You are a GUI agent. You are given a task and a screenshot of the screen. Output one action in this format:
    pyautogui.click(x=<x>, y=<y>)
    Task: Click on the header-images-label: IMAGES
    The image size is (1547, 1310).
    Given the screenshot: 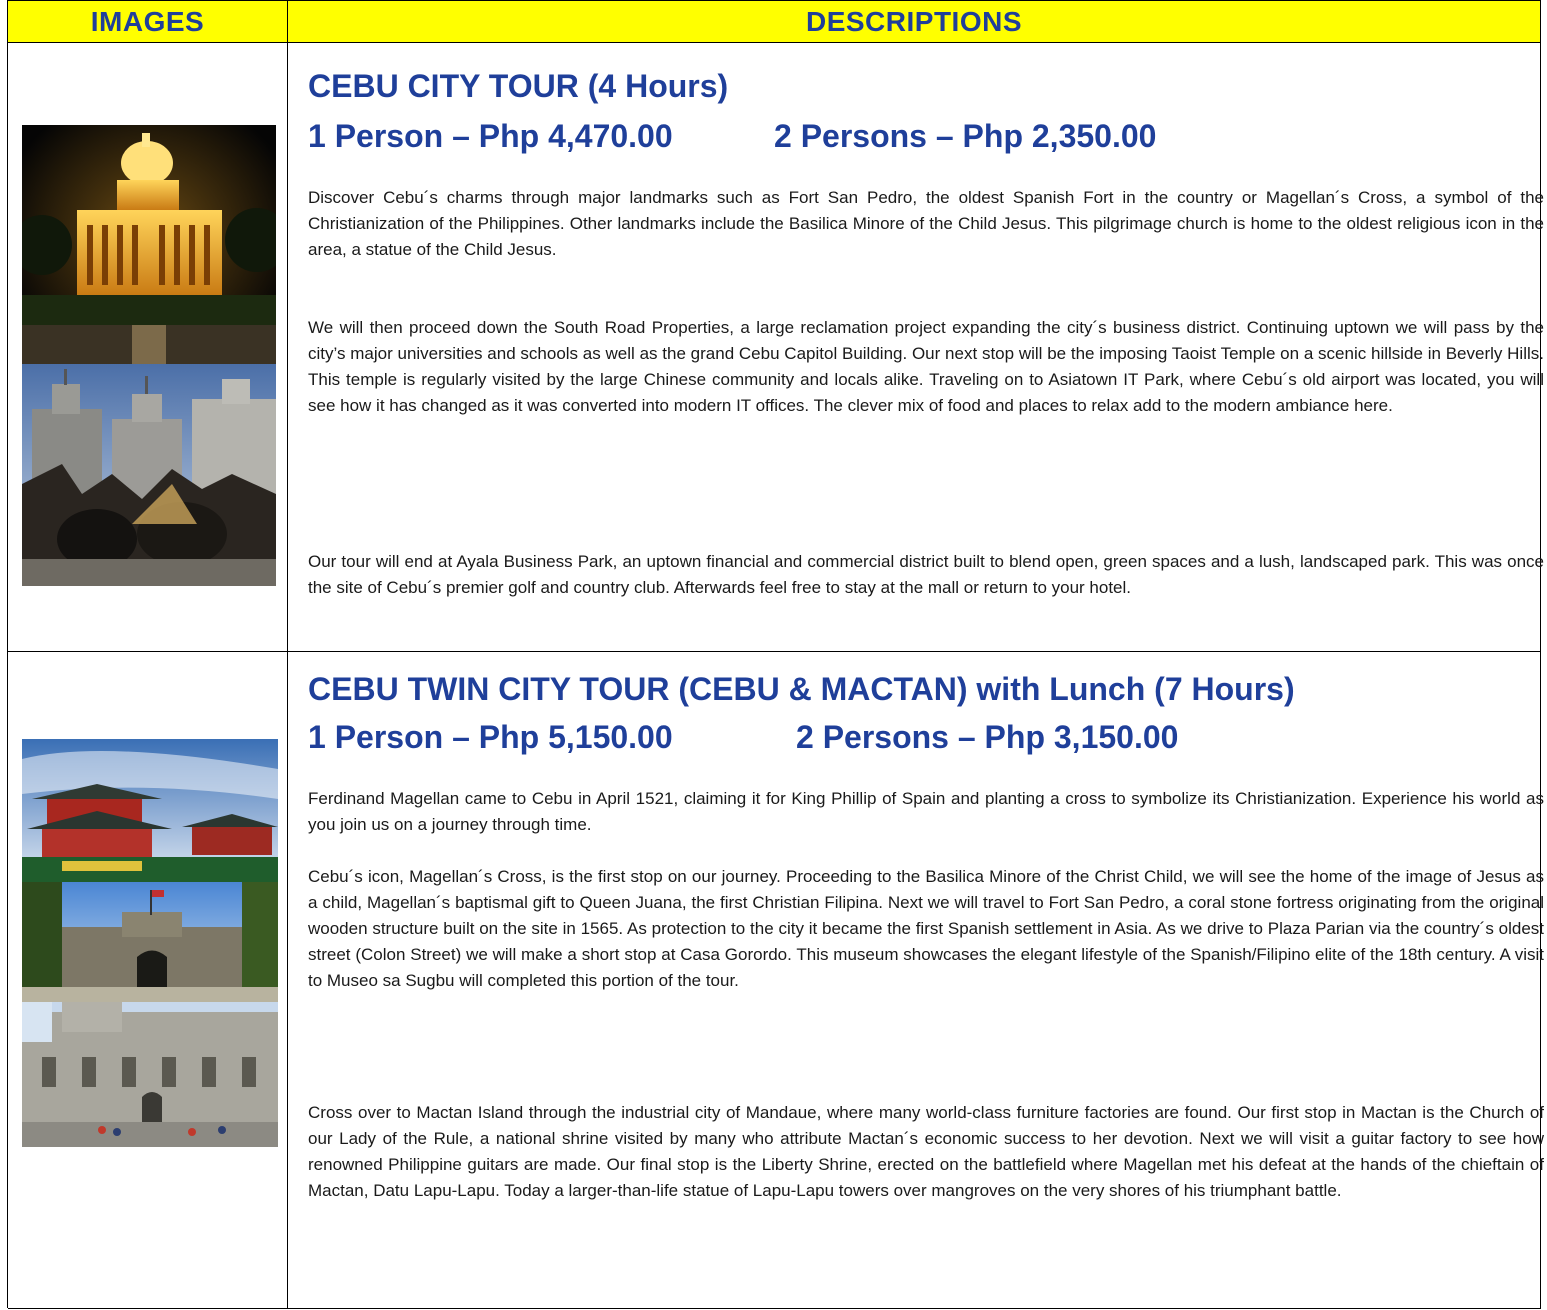 What is the action you would take?
    pyautogui.click(x=147, y=21)
    